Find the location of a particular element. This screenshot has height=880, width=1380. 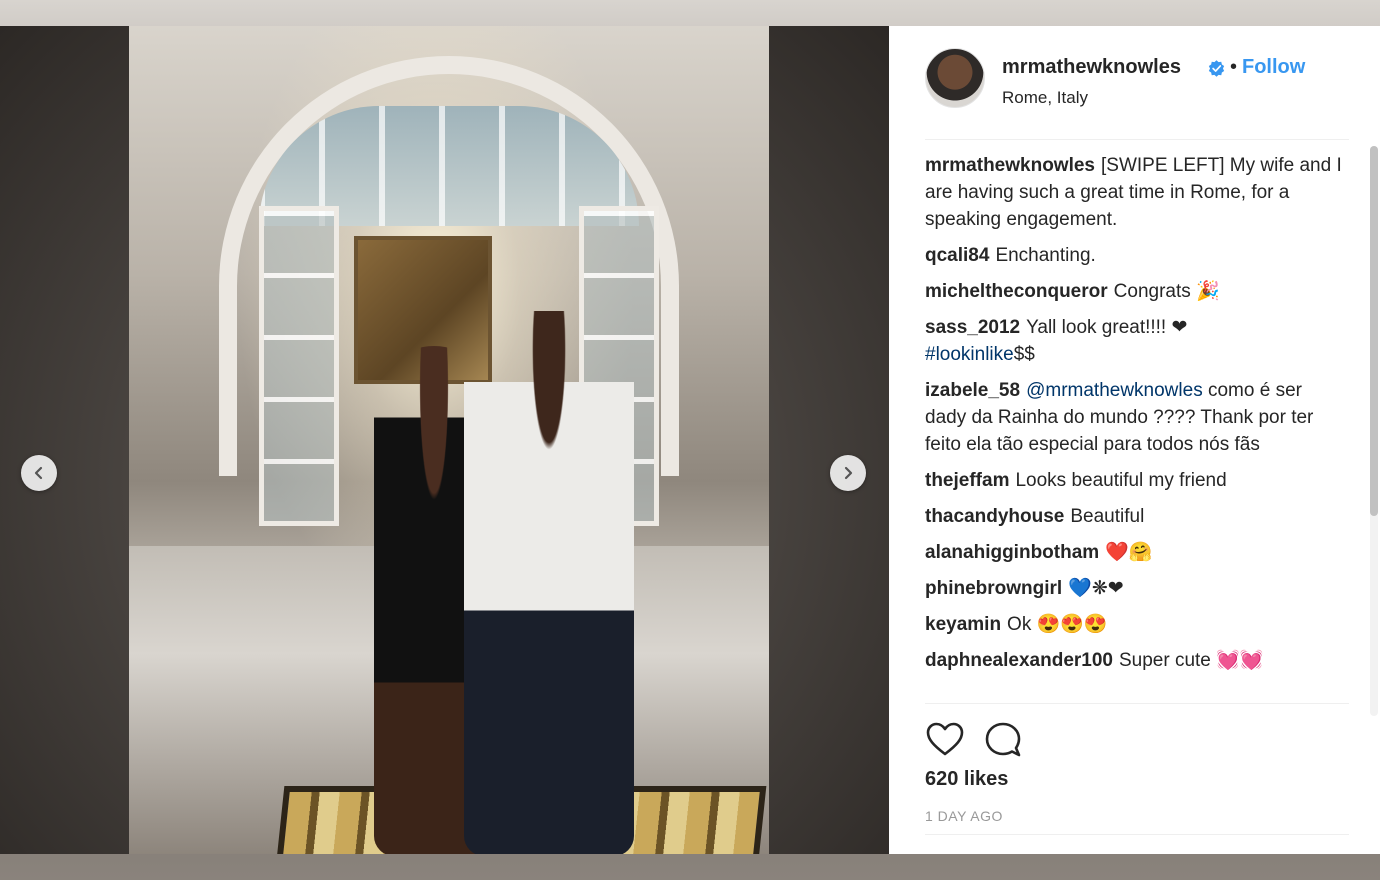

comment-icon is located at coordinates (1003, 740).